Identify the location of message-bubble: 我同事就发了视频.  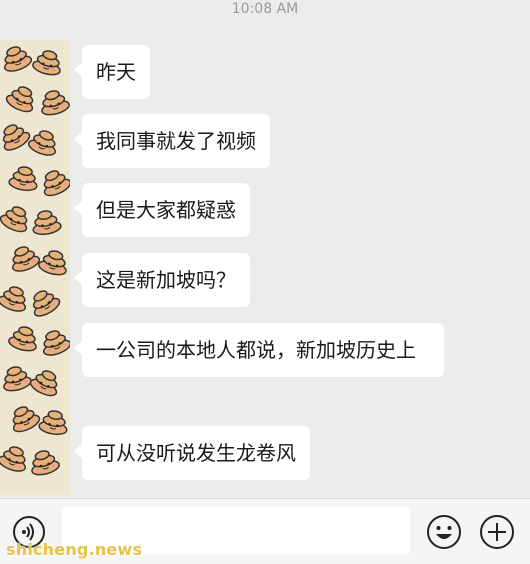
(172, 141).